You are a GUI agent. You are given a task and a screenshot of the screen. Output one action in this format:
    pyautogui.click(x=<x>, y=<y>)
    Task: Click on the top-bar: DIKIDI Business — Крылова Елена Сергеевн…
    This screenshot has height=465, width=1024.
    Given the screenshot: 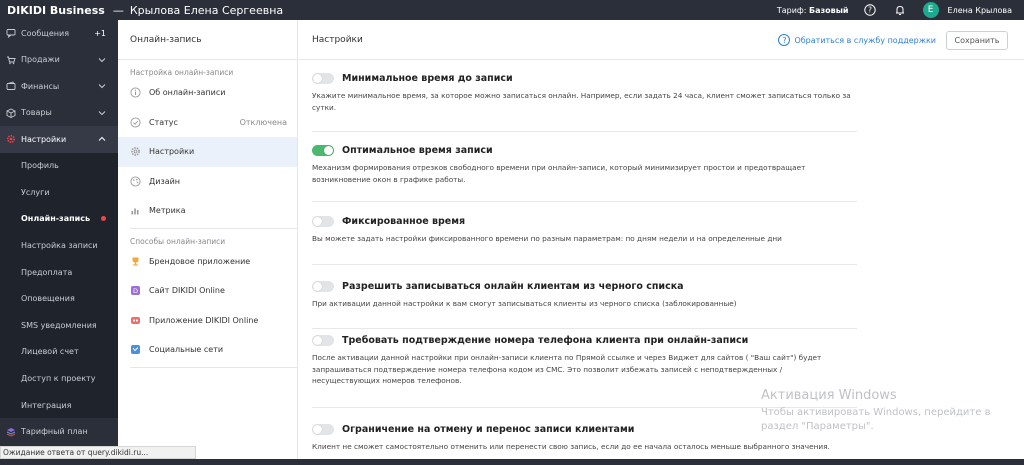 What is the action you would take?
    pyautogui.click(x=512, y=10)
    